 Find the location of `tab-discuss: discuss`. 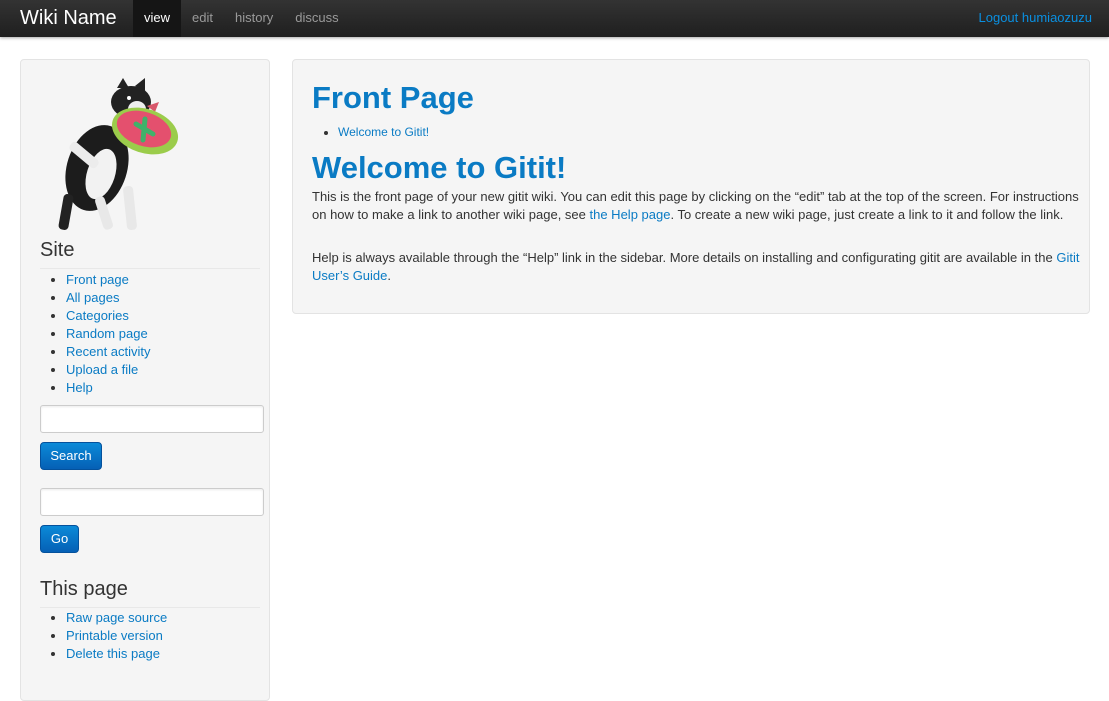

tab-discuss: discuss is located at coordinates (316, 18).